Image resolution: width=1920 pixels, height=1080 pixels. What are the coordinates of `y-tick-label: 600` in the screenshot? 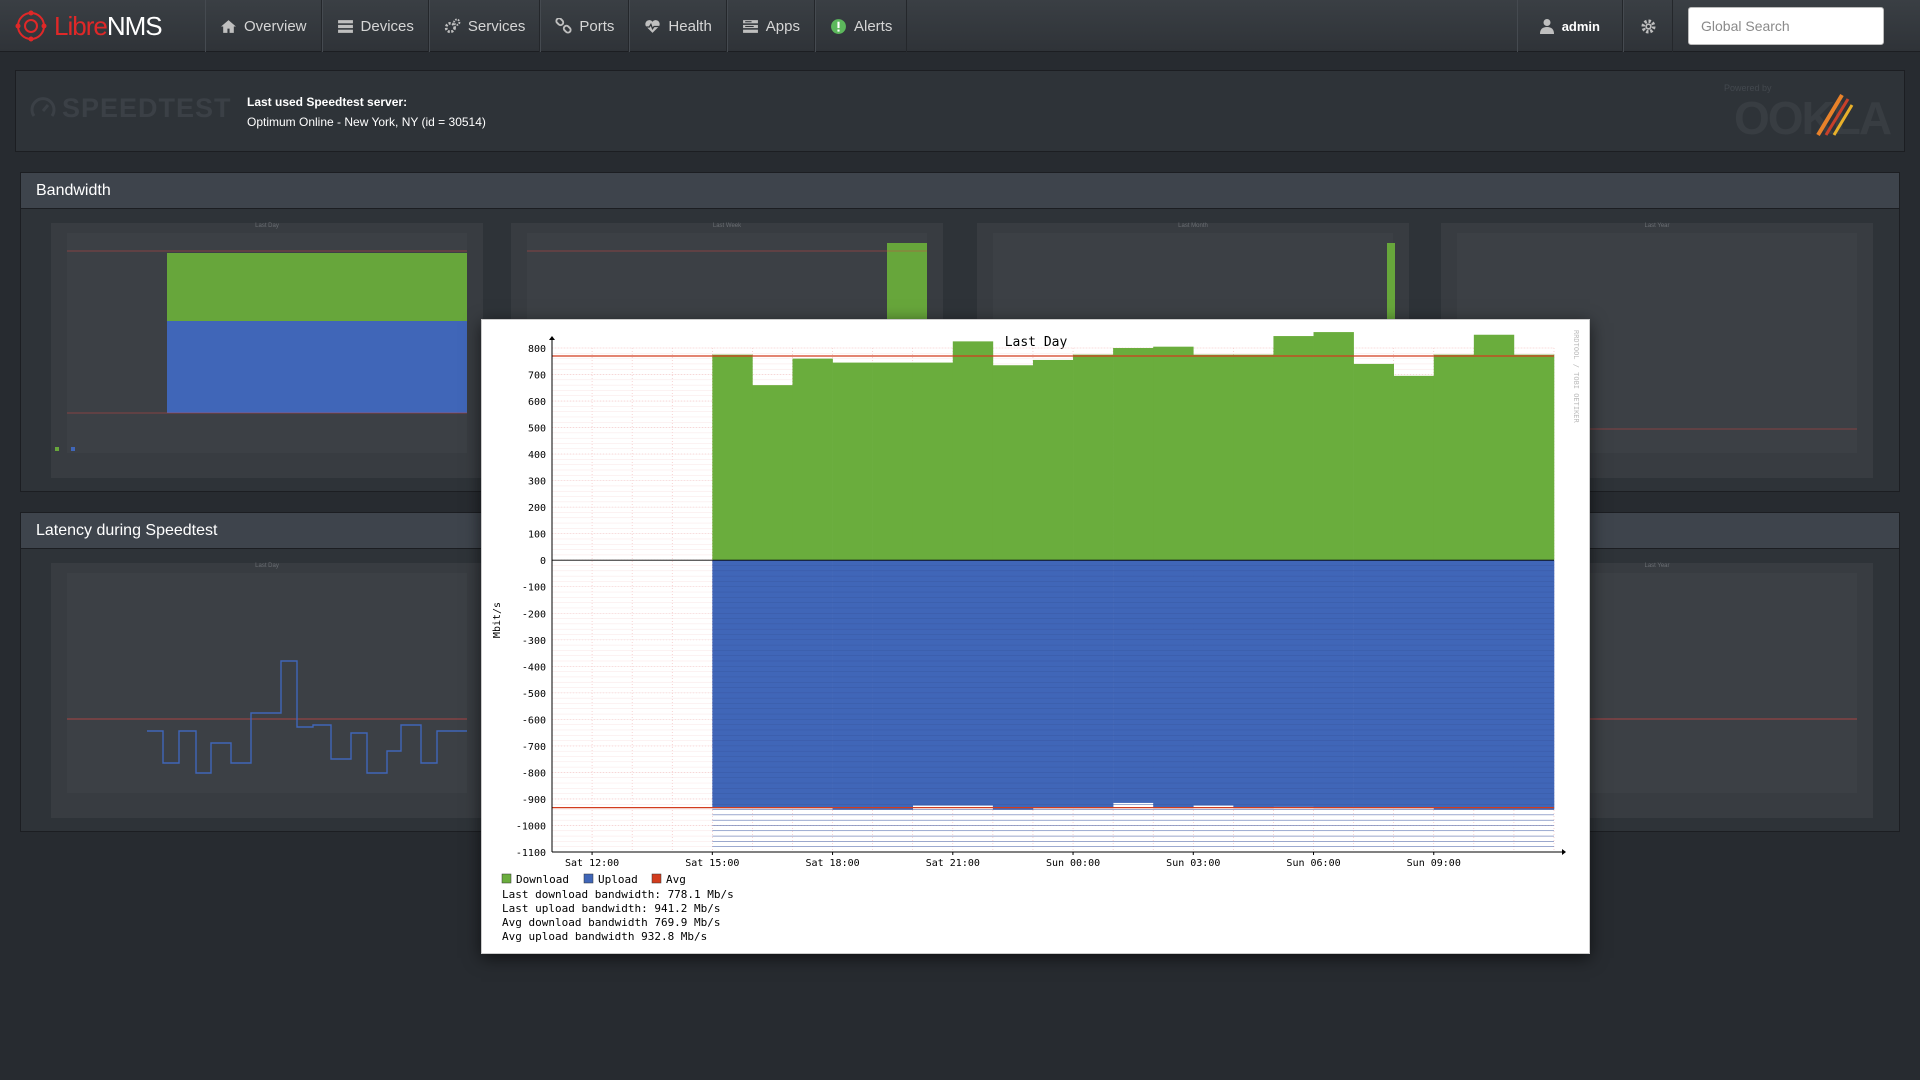 It's located at (537, 402).